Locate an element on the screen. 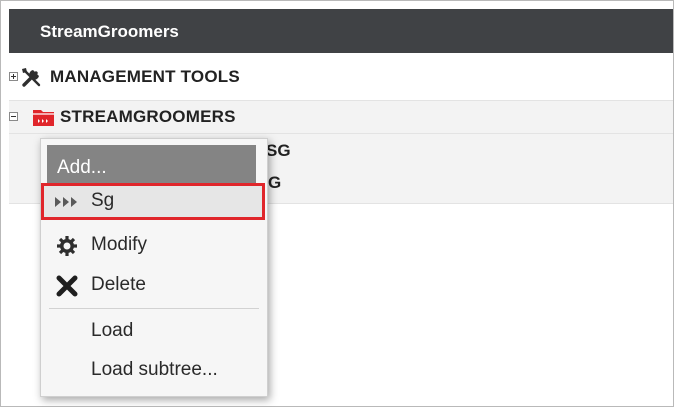  menu-item-label: Modify is located at coordinates (119, 244).